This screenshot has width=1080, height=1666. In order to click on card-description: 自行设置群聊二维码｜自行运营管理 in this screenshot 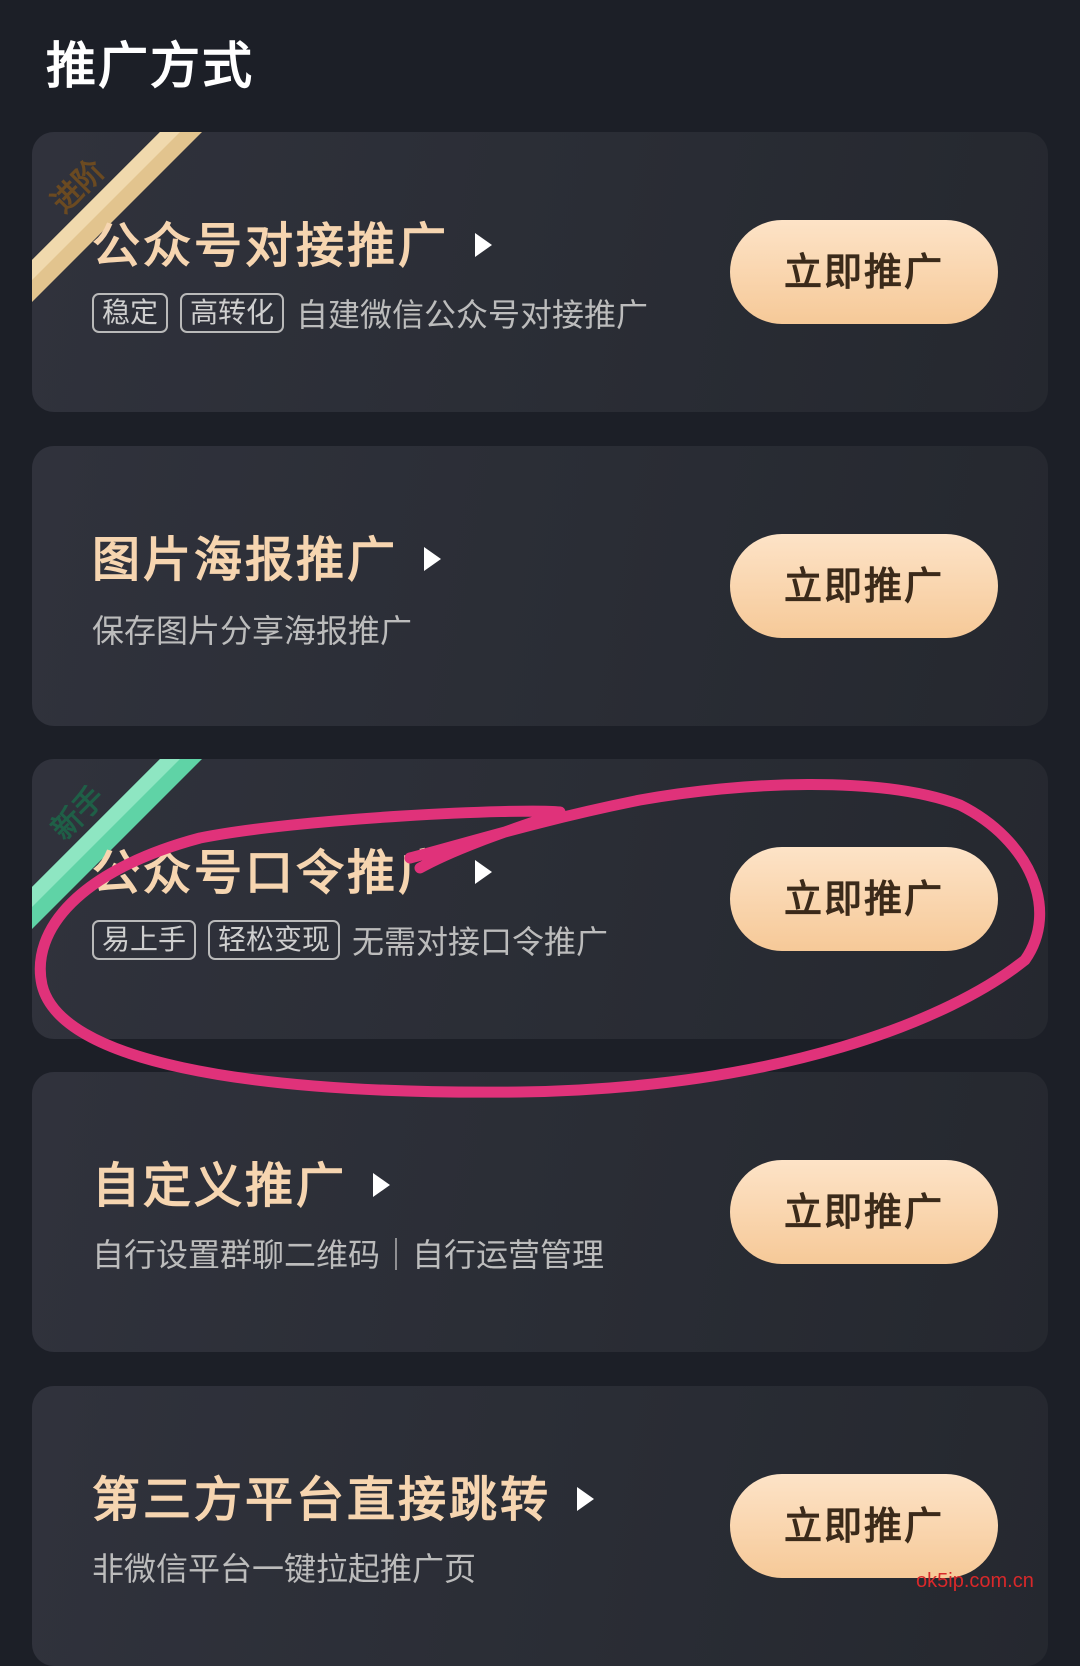, I will do `click(348, 1253)`.